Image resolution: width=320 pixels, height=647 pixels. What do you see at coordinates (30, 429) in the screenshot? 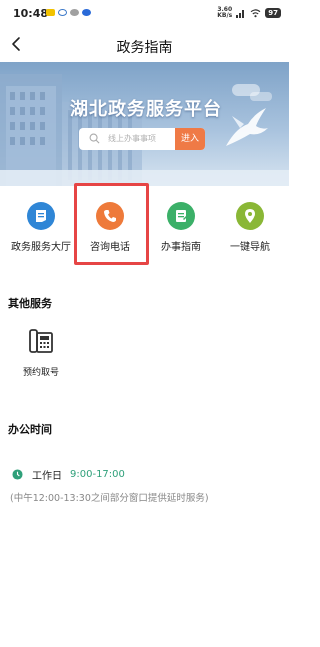
I see `office-hours-title: 办公时间` at bounding box center [30, 429].